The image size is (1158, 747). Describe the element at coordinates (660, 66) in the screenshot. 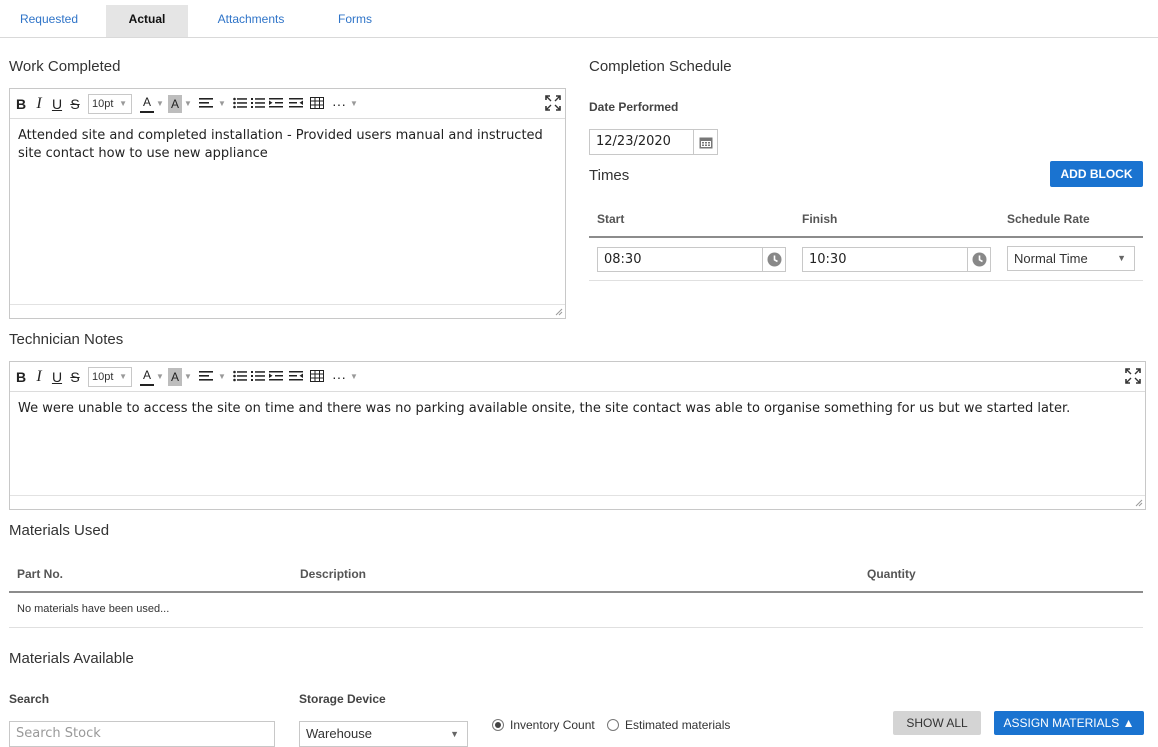

I see `completion-schedule-heading: Completion Schedule` at that location.